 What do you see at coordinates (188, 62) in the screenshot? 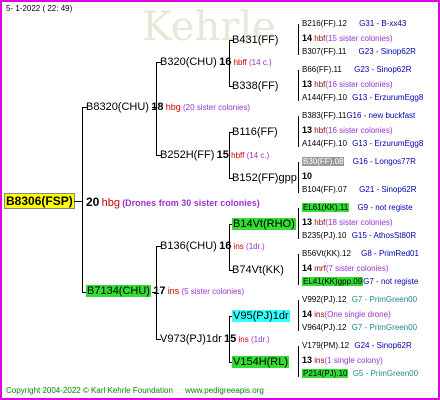
I see `g2-name: B320(CHU)` at bounding box center [188, 62].